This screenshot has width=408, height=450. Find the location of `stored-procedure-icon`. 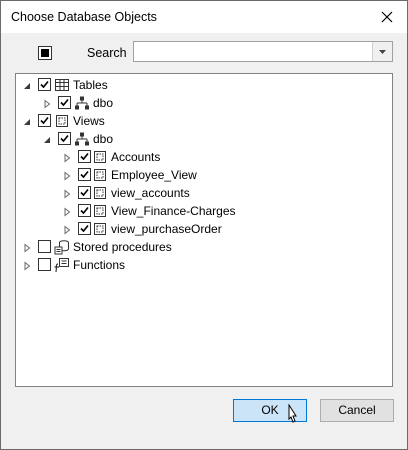

stored-procedure-icon is located at coordinates (62, 247).